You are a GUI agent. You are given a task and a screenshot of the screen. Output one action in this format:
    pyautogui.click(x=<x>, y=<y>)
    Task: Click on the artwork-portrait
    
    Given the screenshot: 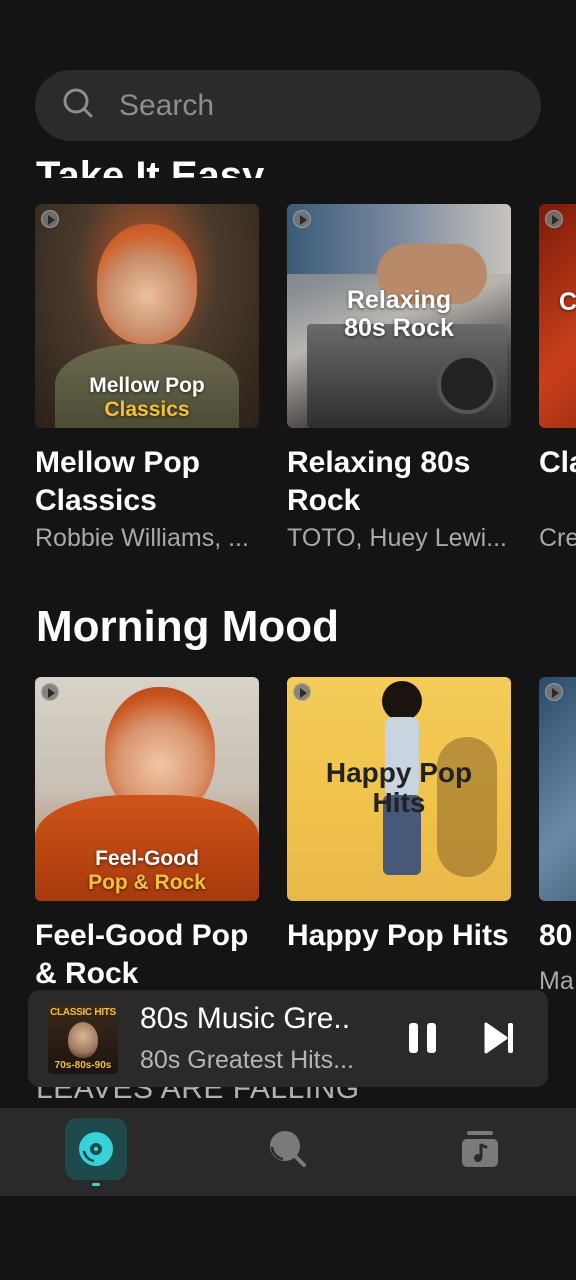 What is the action you would take?
    pyautogui.click(x=83, y=1039)
    